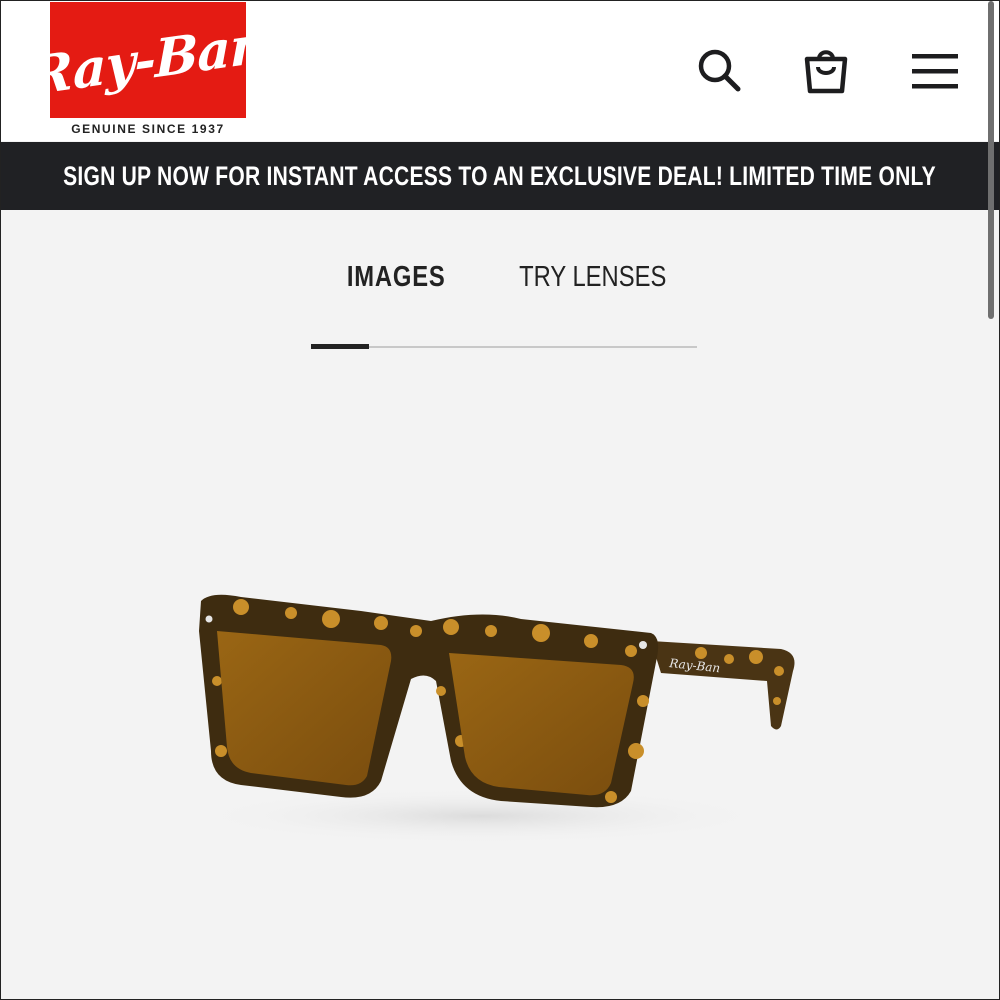  I want to click on brand-logo: Ray-Ban, so click(148, 60).